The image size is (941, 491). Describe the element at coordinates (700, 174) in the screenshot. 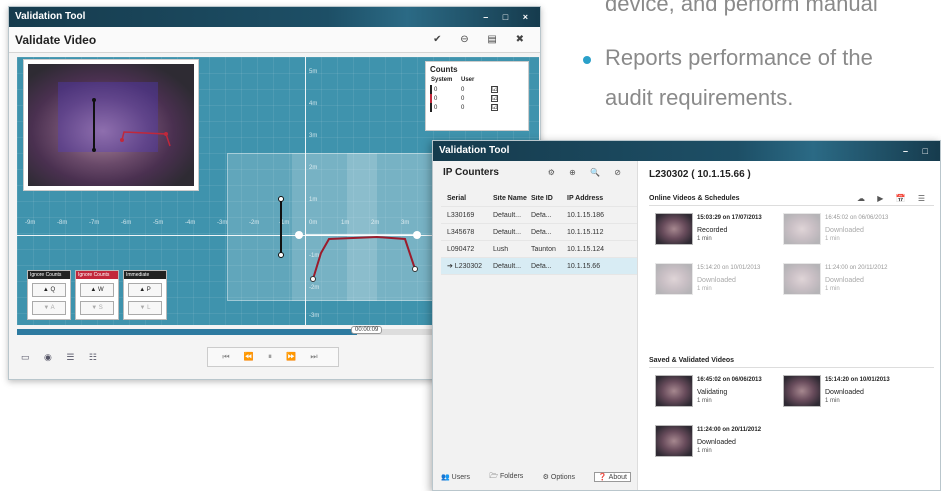

I see `device-title: L230302 ( 10.1.15.66 )` at that location.